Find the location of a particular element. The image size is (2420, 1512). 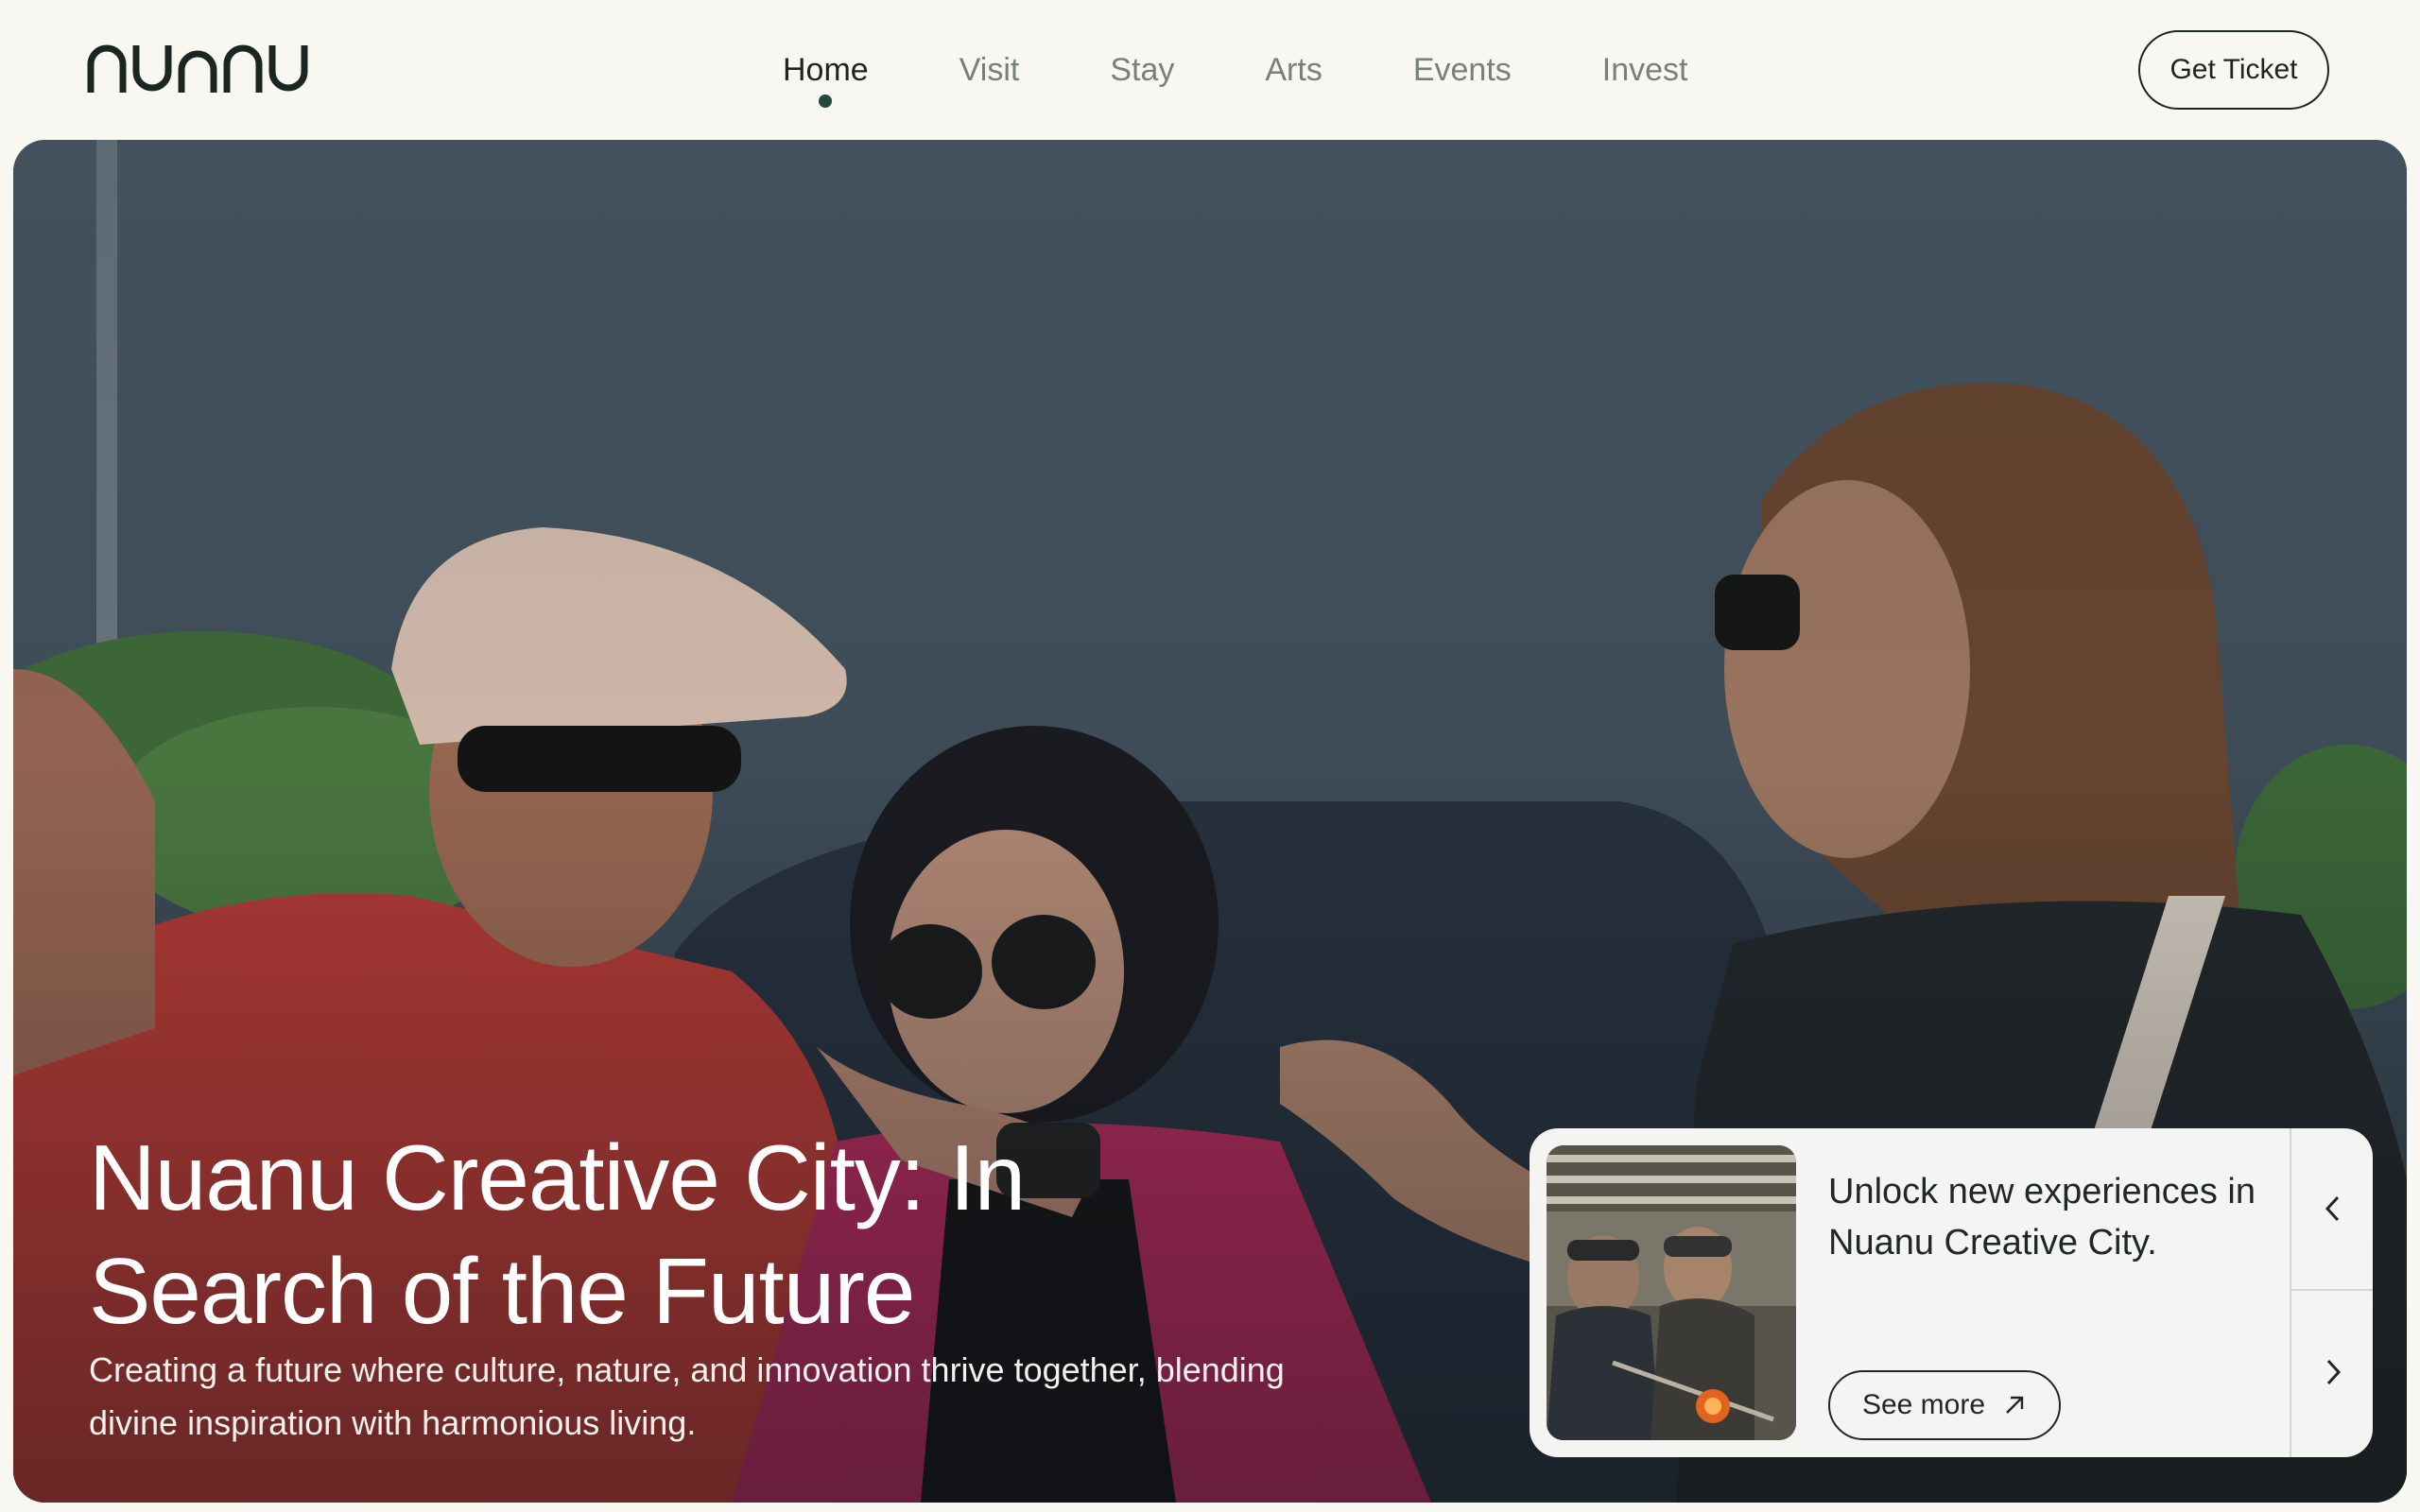

nav-item-visit: Visit is located at coordinates (990, 70).